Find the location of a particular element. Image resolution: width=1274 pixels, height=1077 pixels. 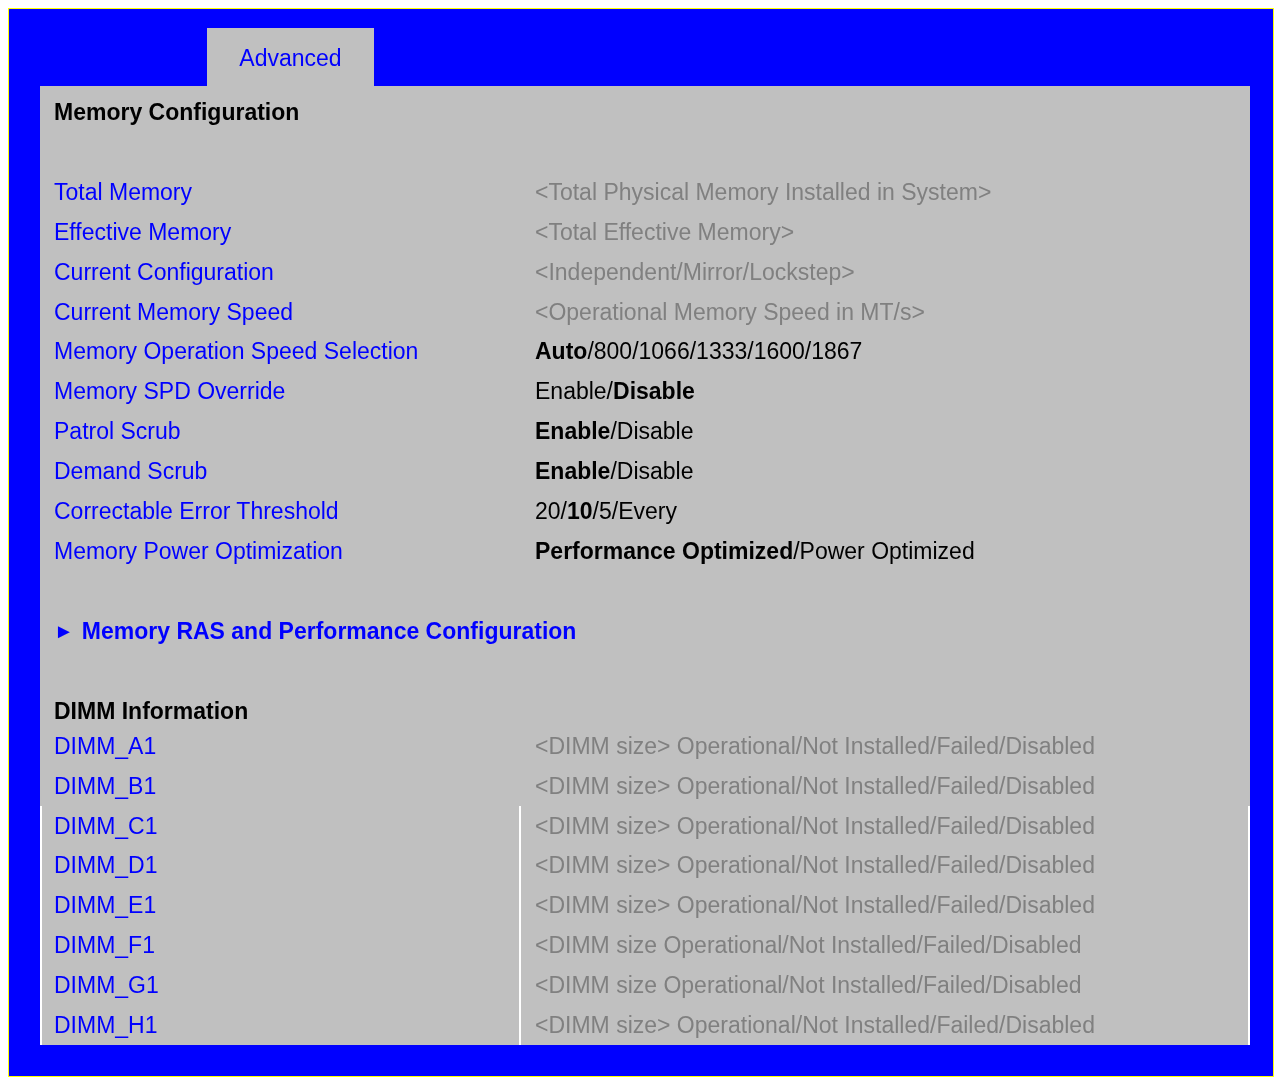

submenu-link: Memory RAS and Performance Configuration is located at coordinates (329, 630).